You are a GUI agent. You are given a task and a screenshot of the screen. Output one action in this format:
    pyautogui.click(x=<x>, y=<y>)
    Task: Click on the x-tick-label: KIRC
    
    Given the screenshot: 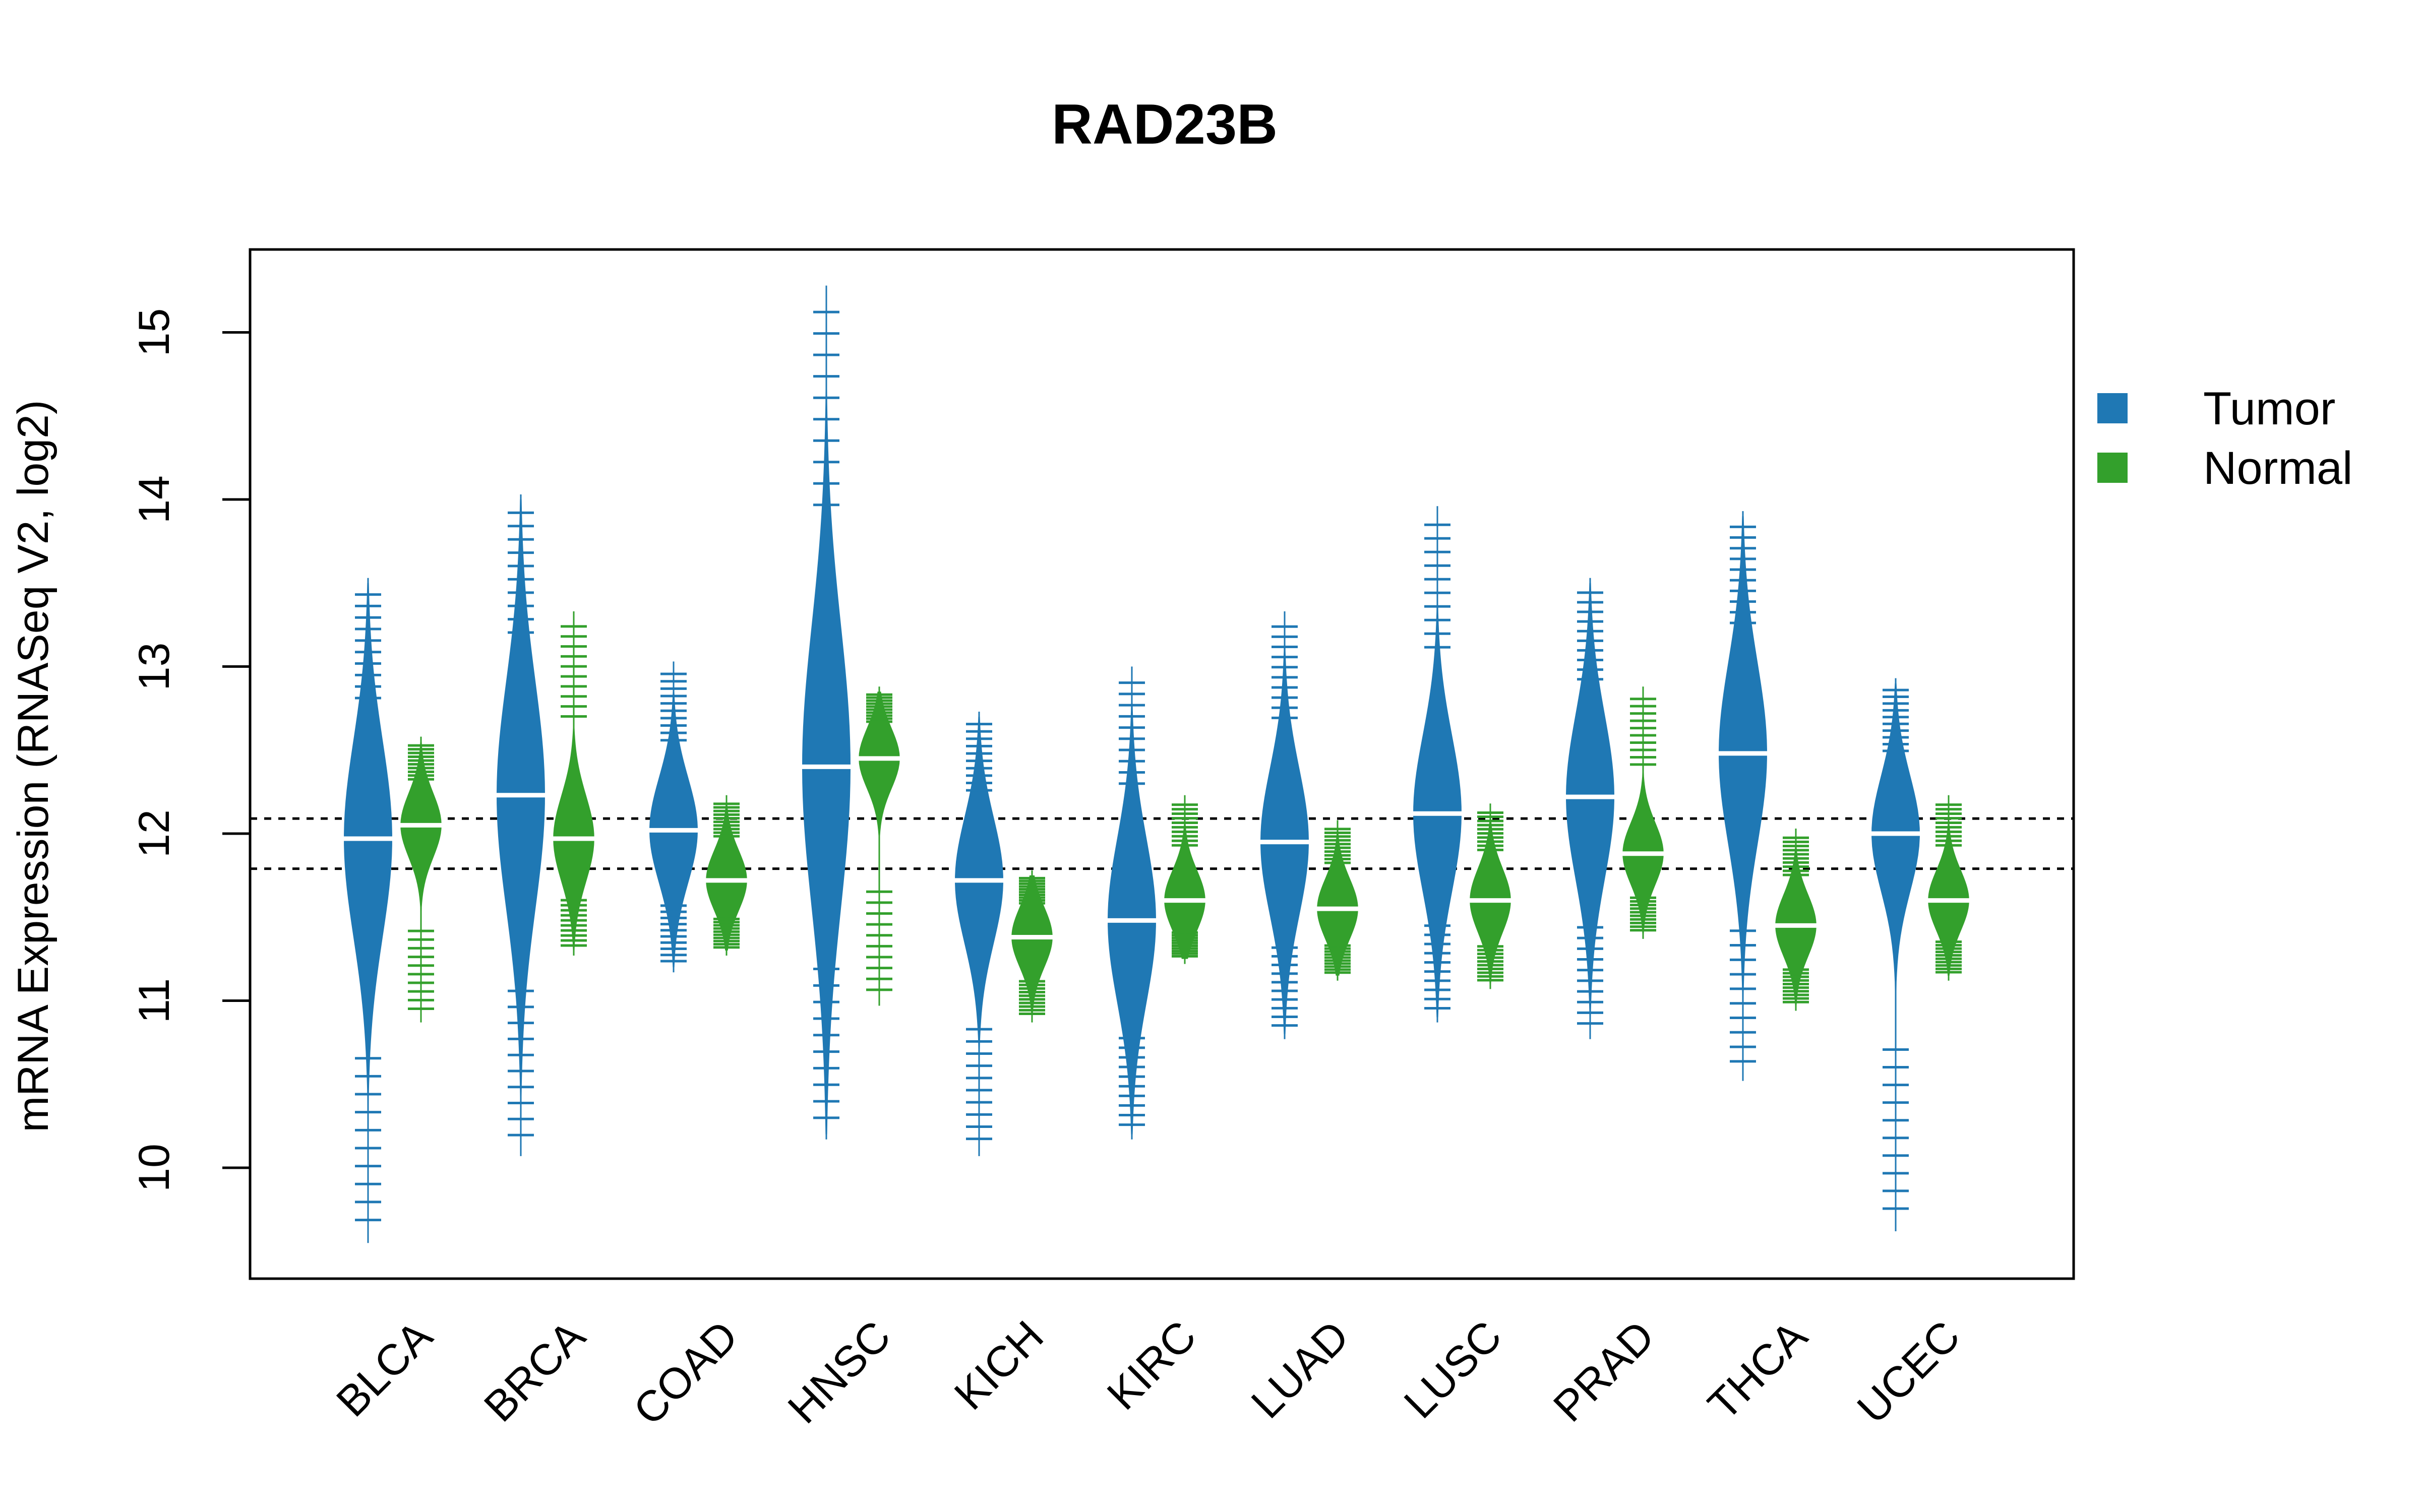 What is the action you would take?
    pyautogui.click(x=1151, y=1366)
    